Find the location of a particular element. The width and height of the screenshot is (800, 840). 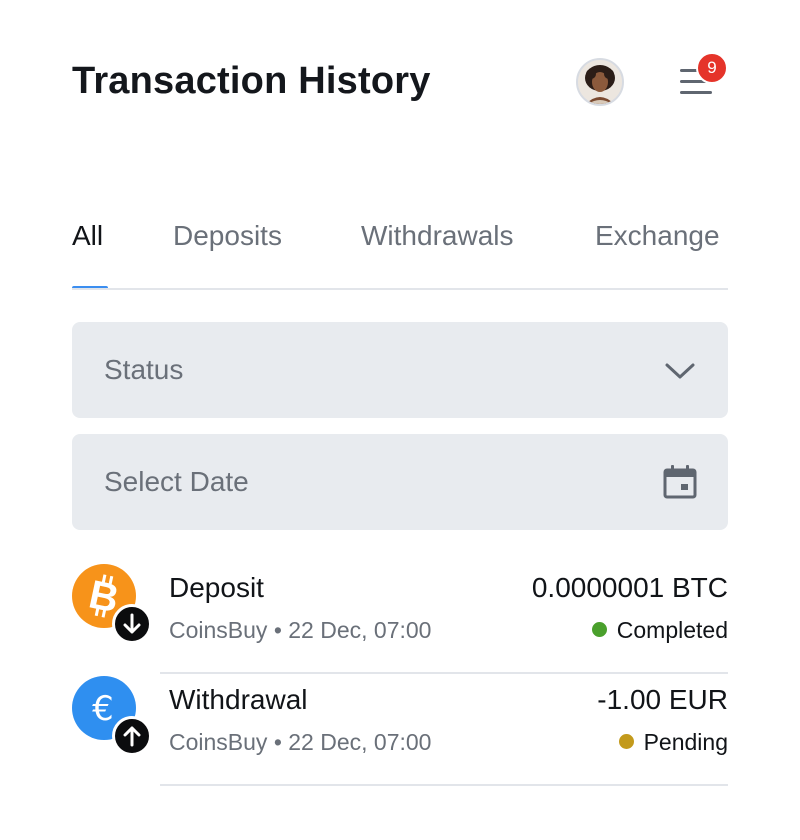

notification-badge: 9 is located at coordinates (712, 68).